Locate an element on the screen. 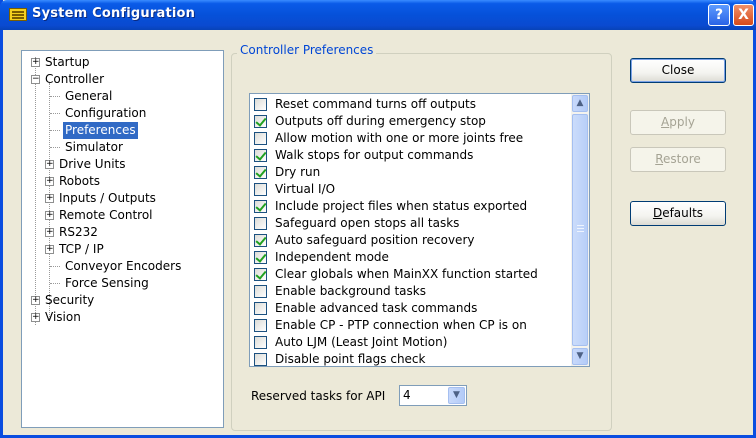 This screenshot has height=438, width=756. option-label: Reset command turns off outputs is located at coordinates (376, 104).